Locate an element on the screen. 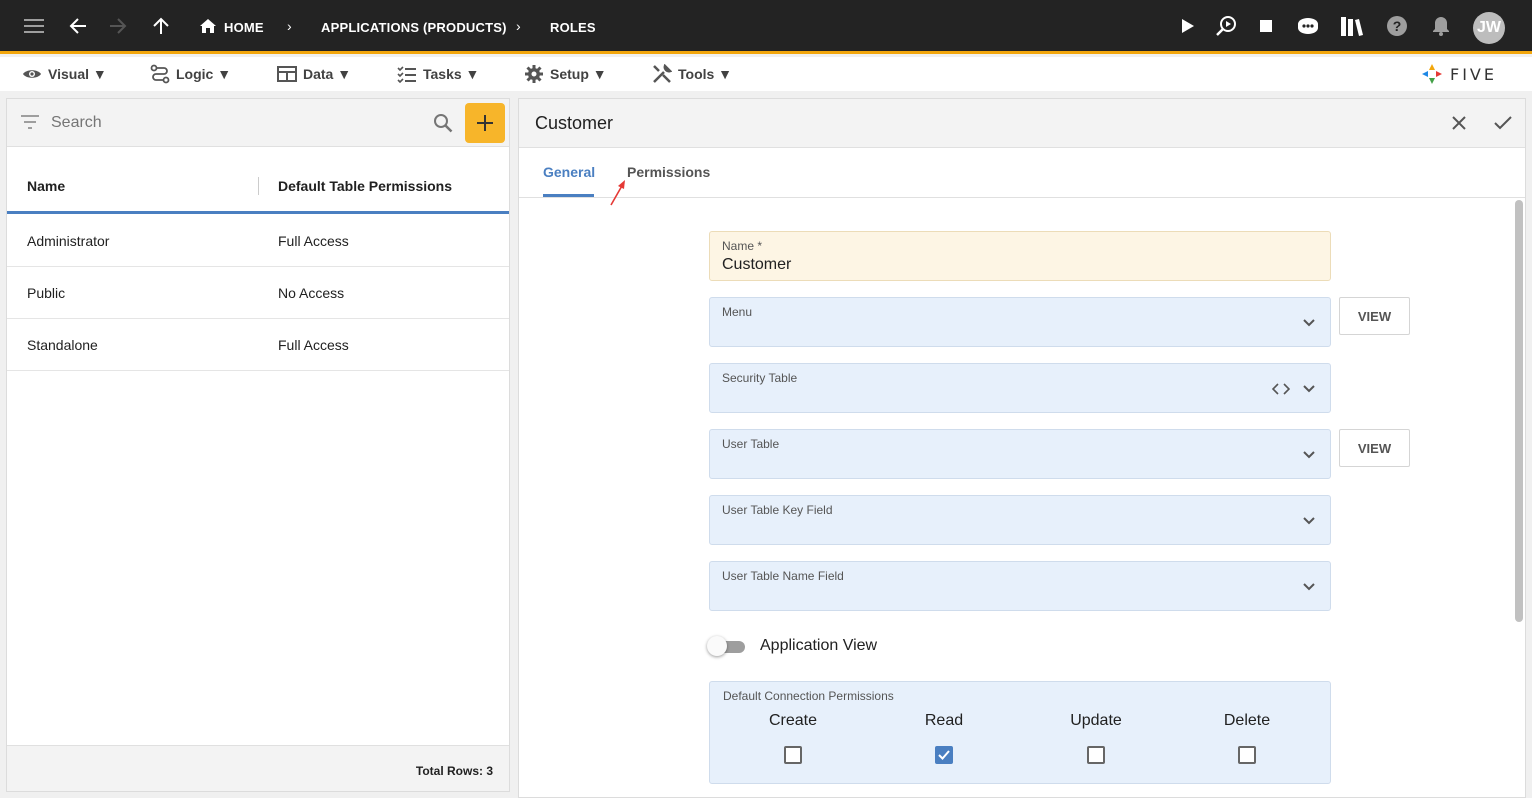 Image resolution: width=1532 pixels, height=798 pixels. five-logo-mark-icon is located at coordinates (1432, 74).